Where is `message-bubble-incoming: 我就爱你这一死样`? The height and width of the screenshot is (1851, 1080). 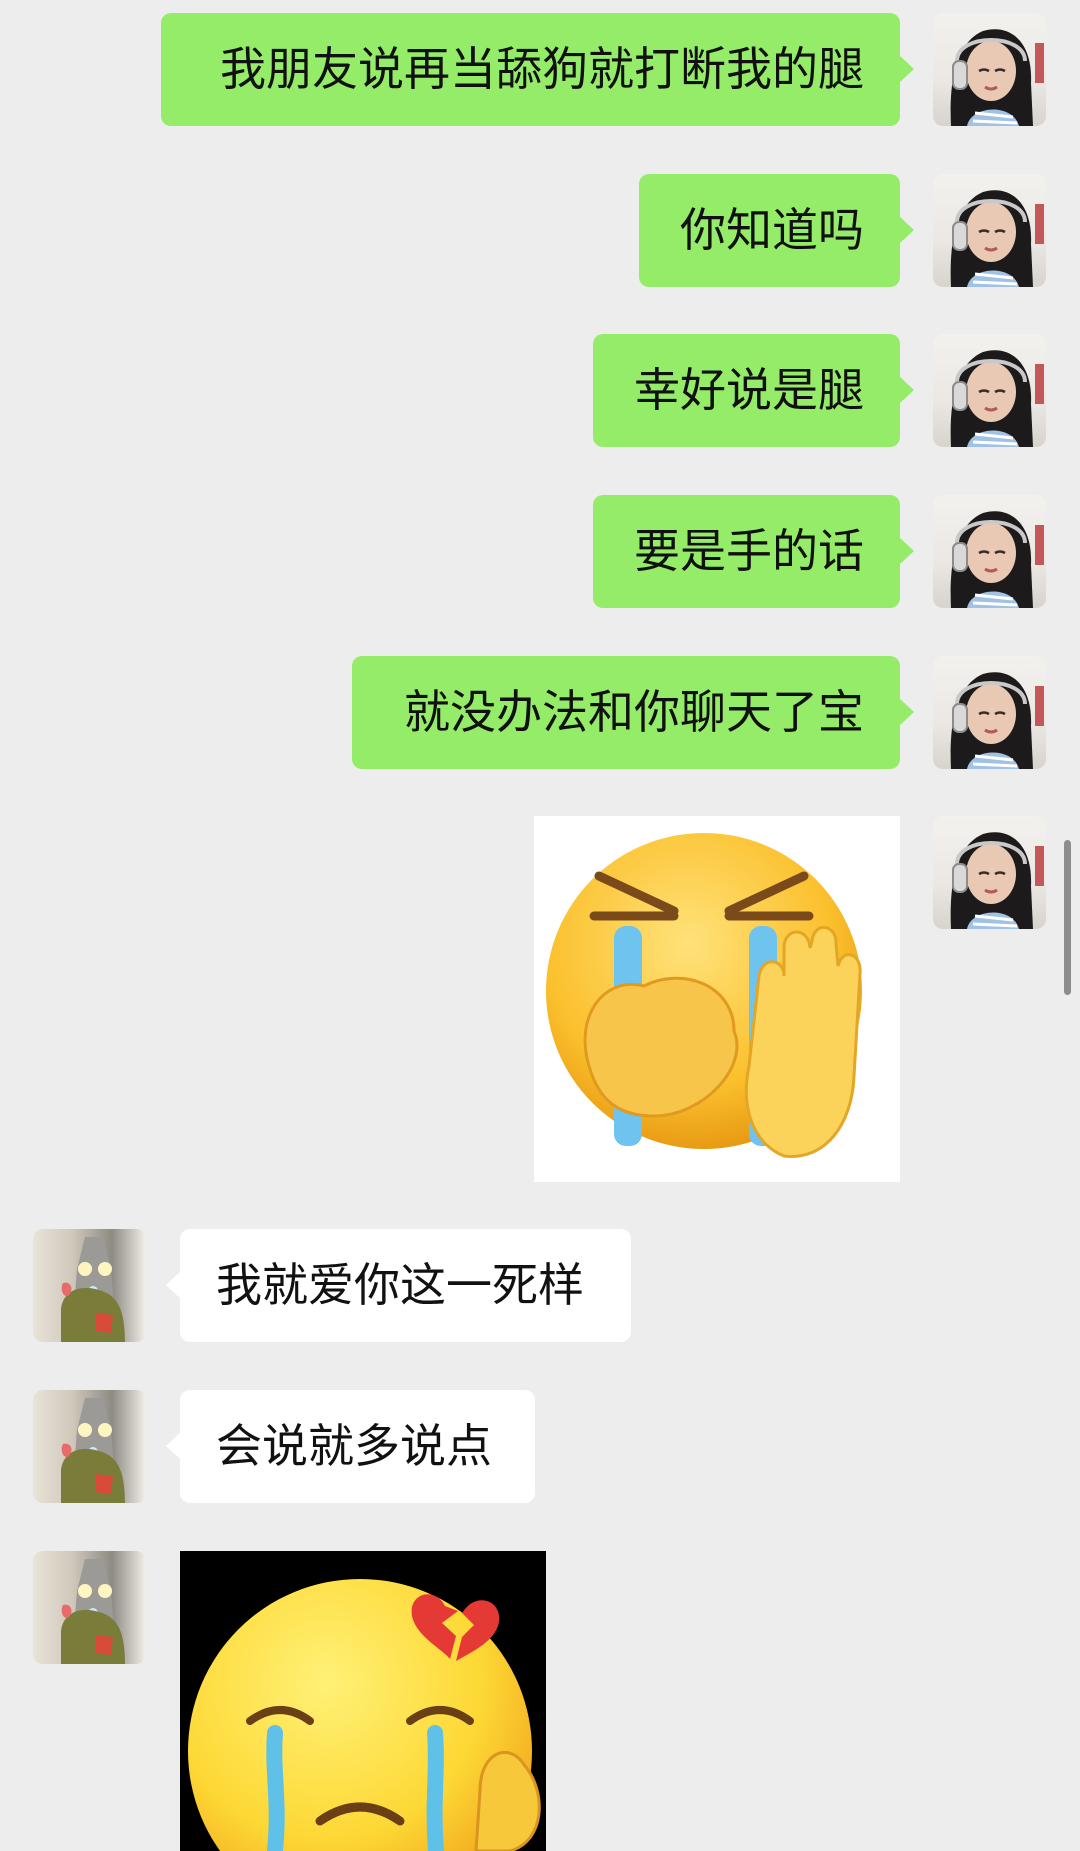
message-bubble-incoming: 我就爱你这一死样 is located at coordinates (398, 1285).